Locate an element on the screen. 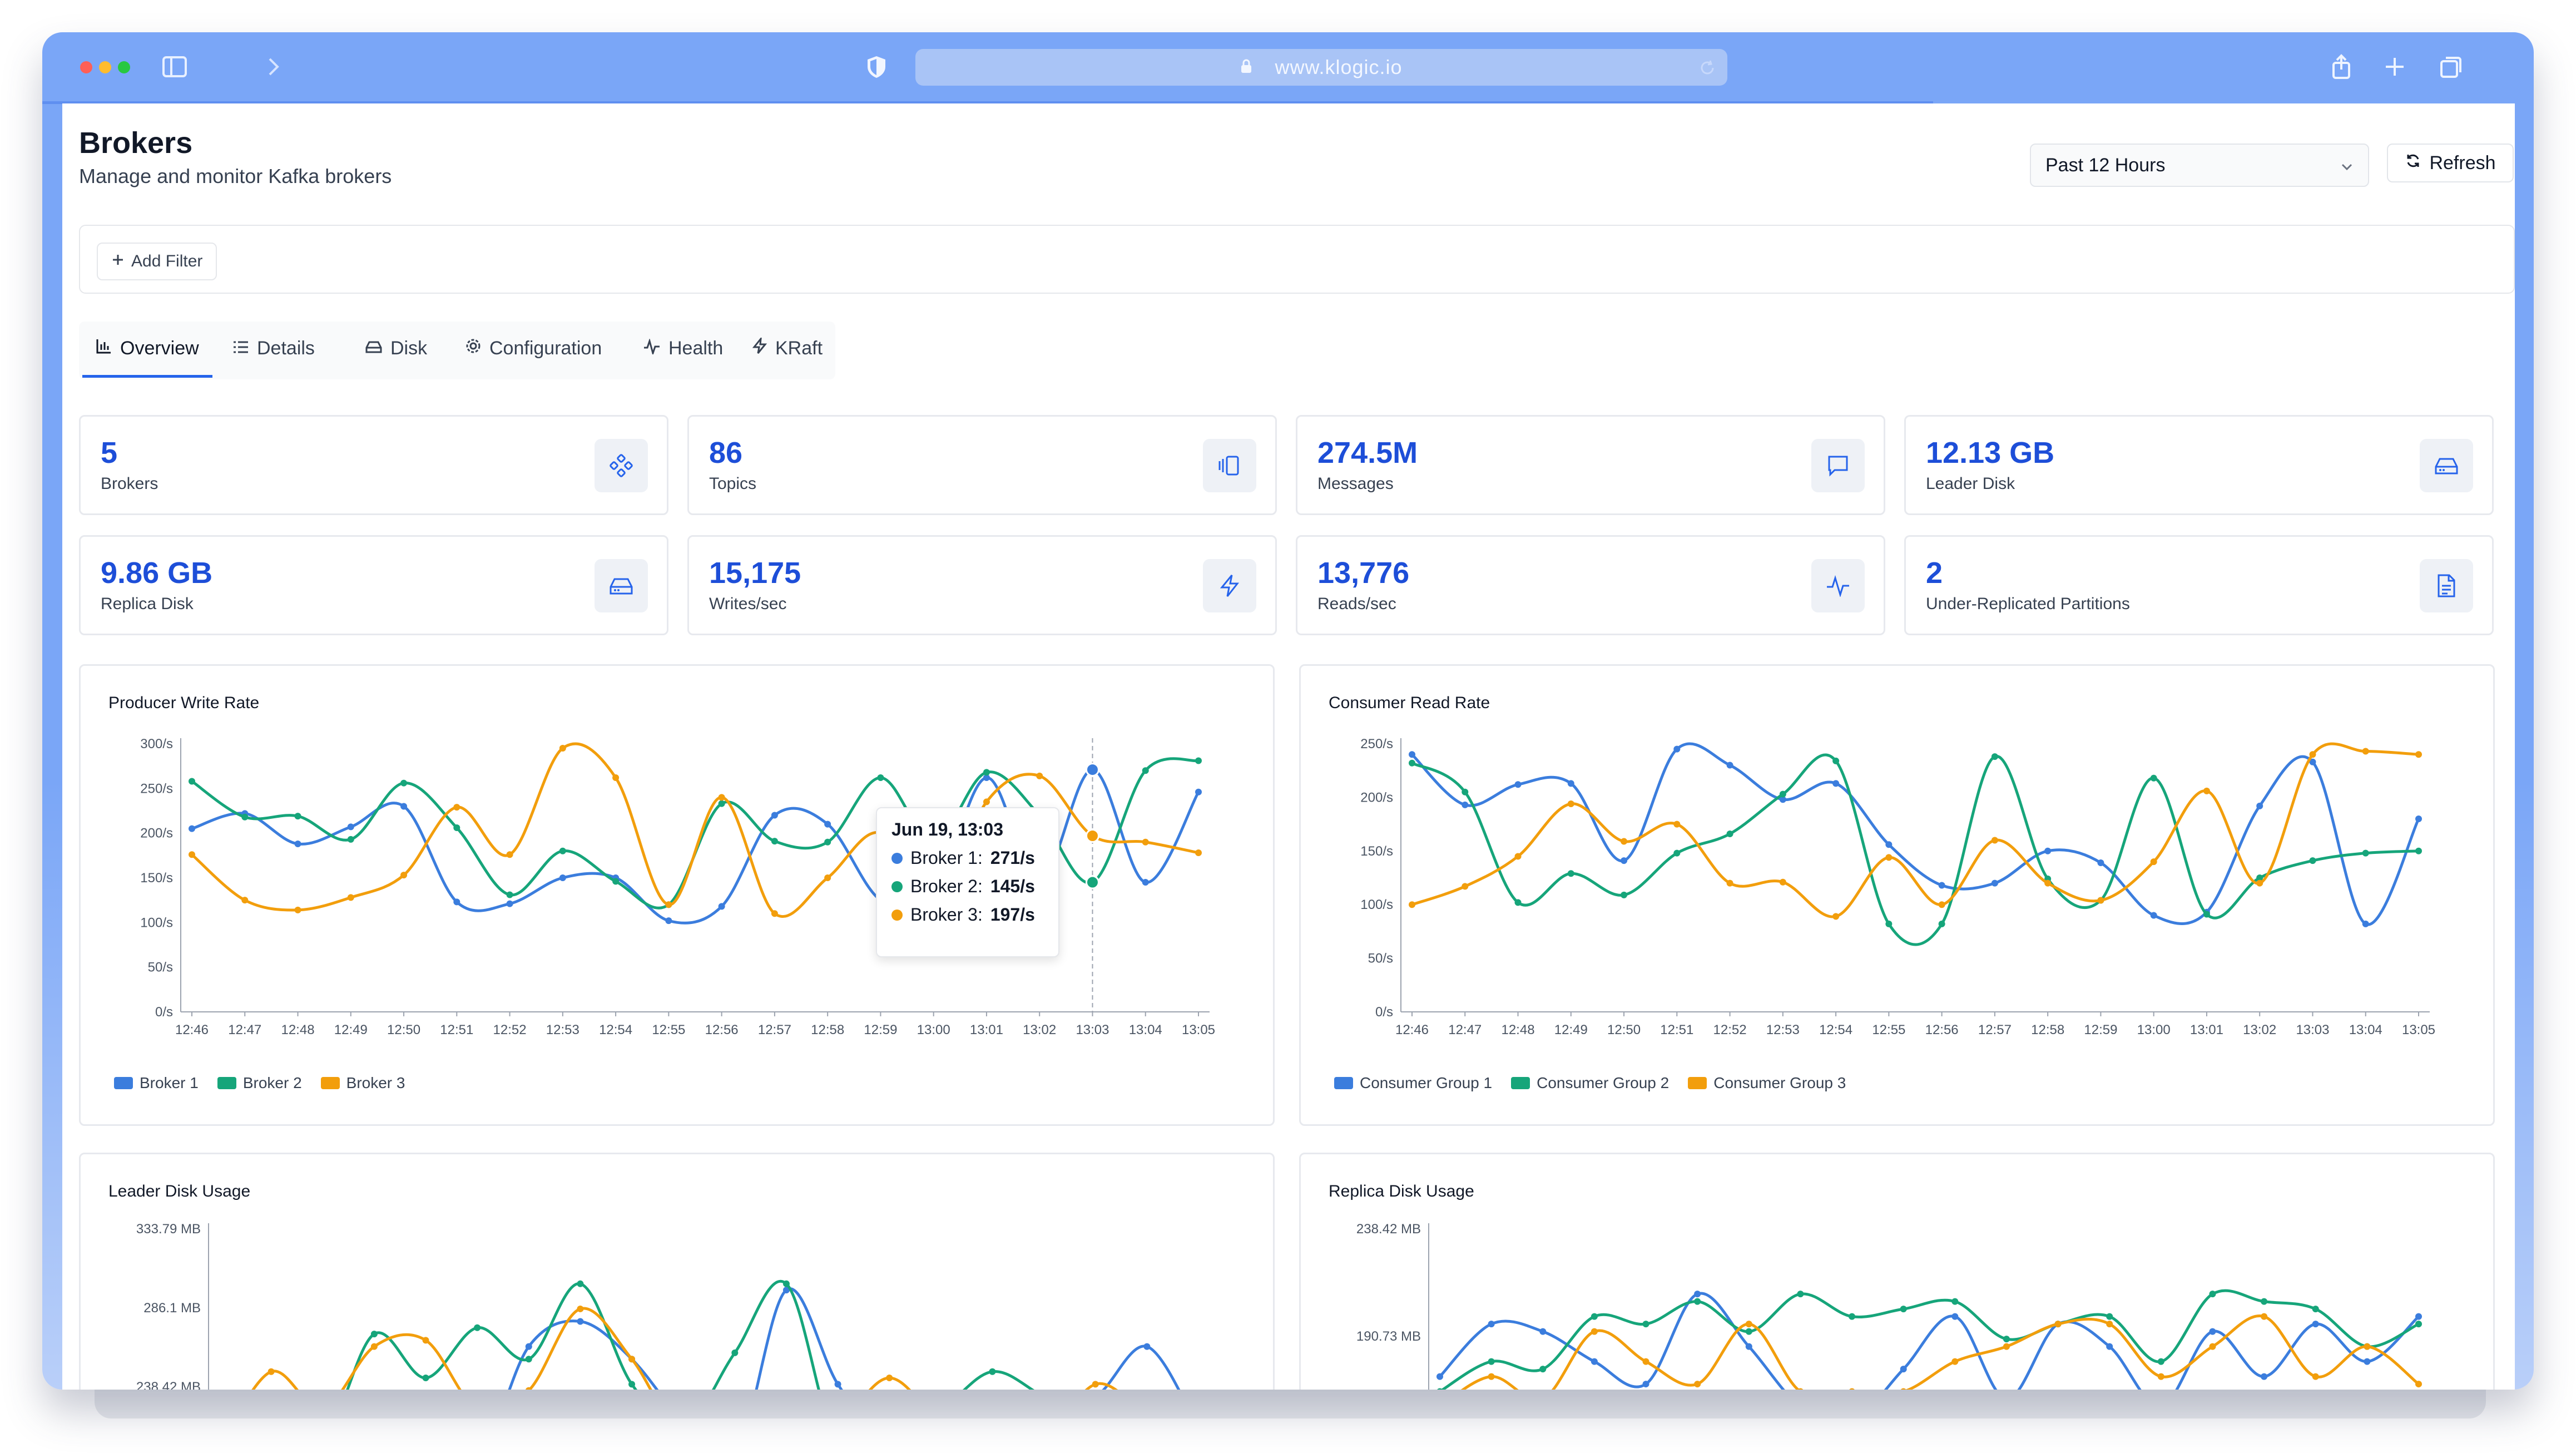  legend-label: Broker 2 is located at coordinates (272, 1082).